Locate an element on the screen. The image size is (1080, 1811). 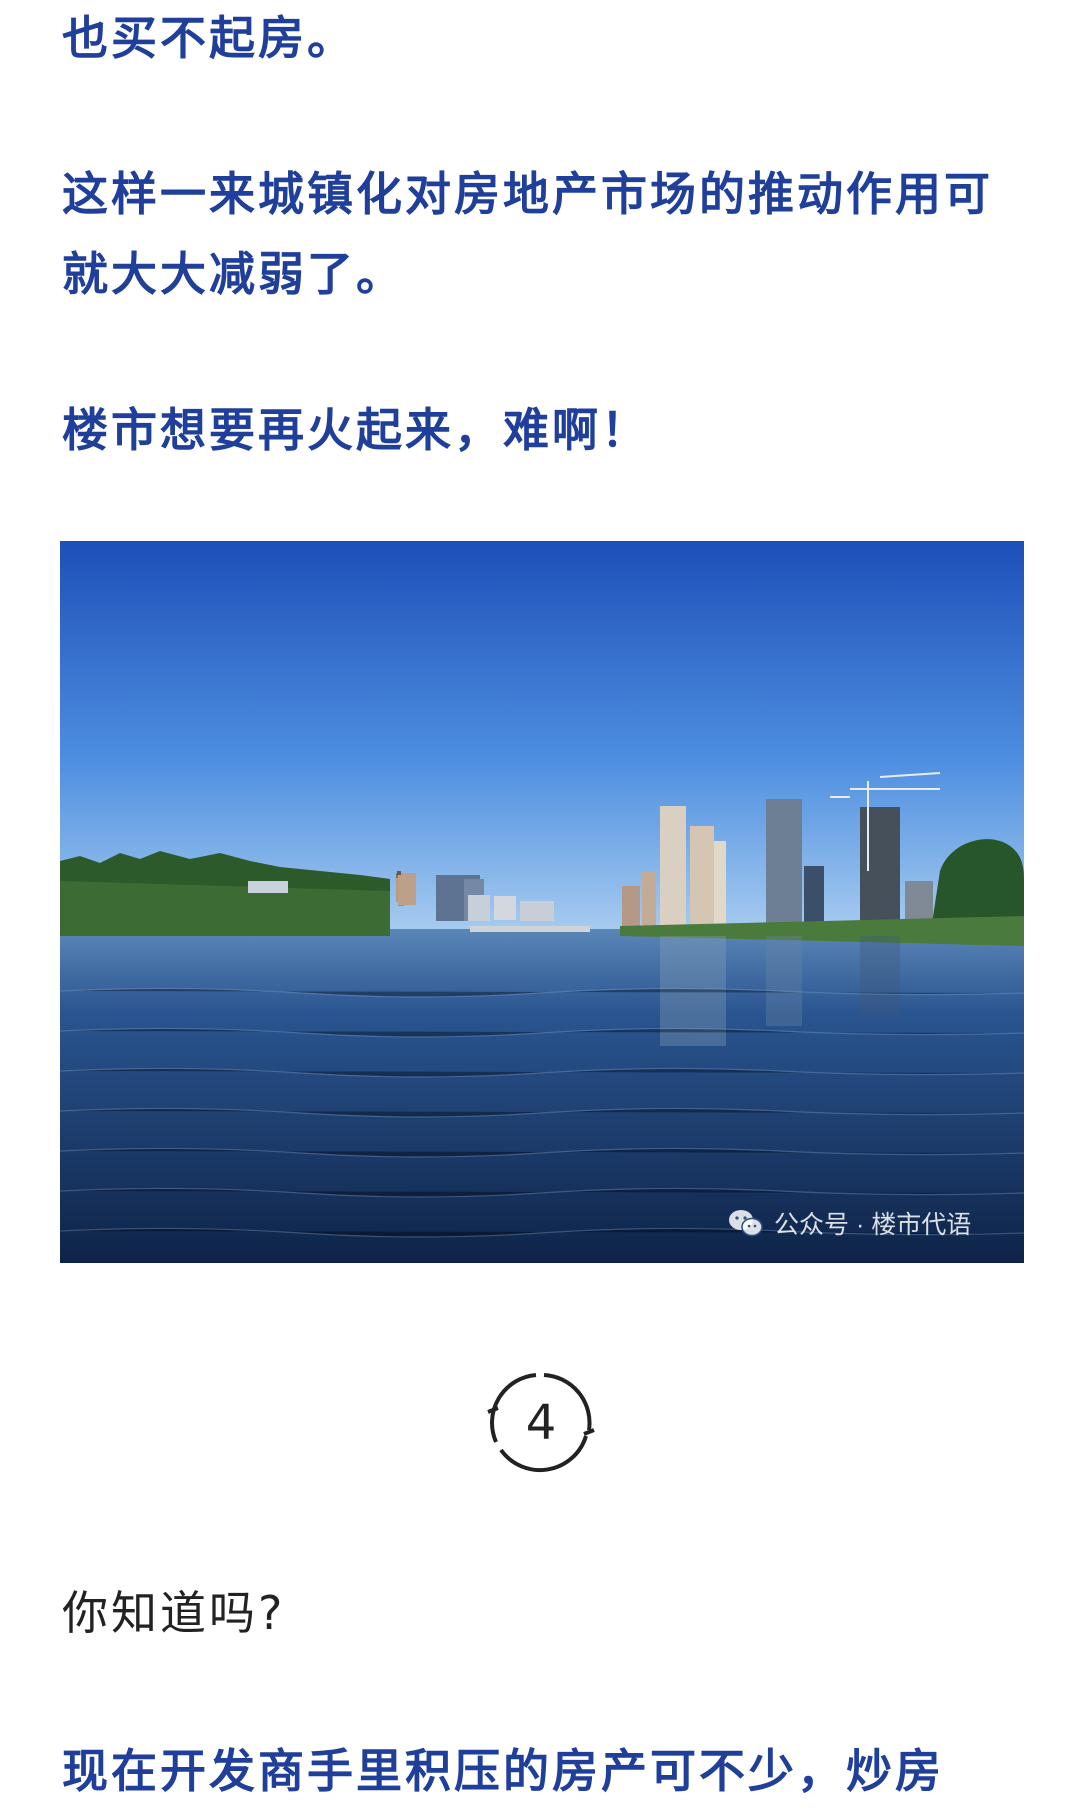
image-watermark: 公众号 · 楼市代语 is located at coordinates (849, 1223).